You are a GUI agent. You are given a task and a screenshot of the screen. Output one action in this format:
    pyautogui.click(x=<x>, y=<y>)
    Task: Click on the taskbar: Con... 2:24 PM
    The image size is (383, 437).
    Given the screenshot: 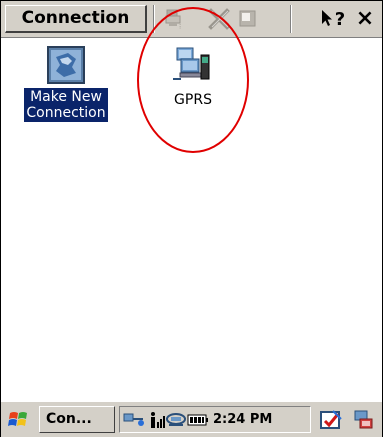 What is the action you would take?
    pyautogui.click(x=191, y=419)
    